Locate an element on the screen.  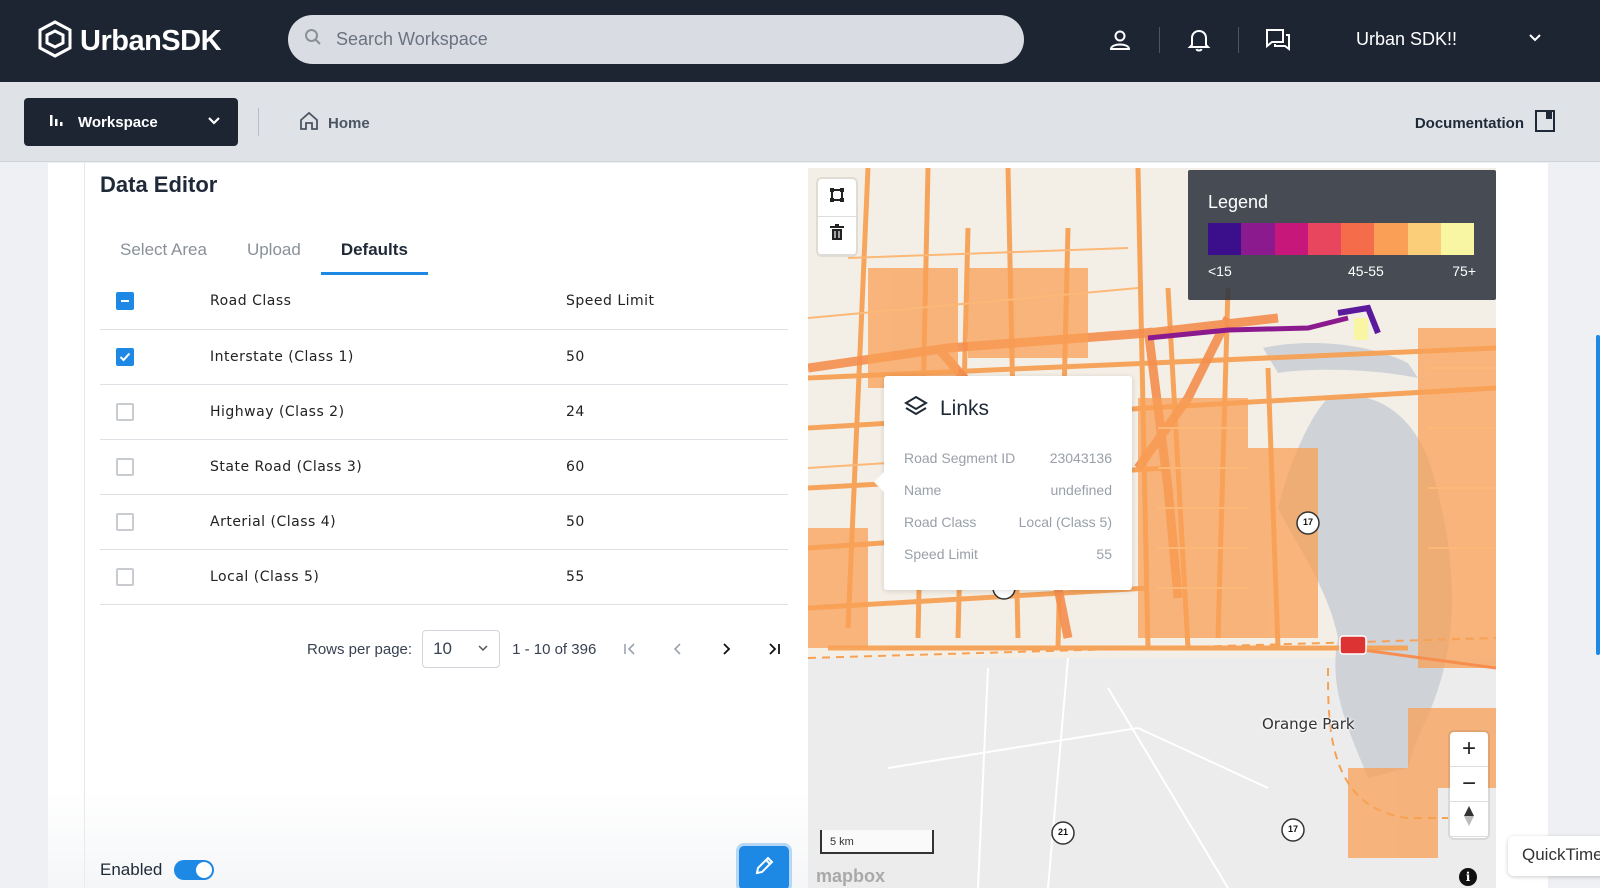
workspace-dropdown: Workspace is located at coordinates (131, 122).